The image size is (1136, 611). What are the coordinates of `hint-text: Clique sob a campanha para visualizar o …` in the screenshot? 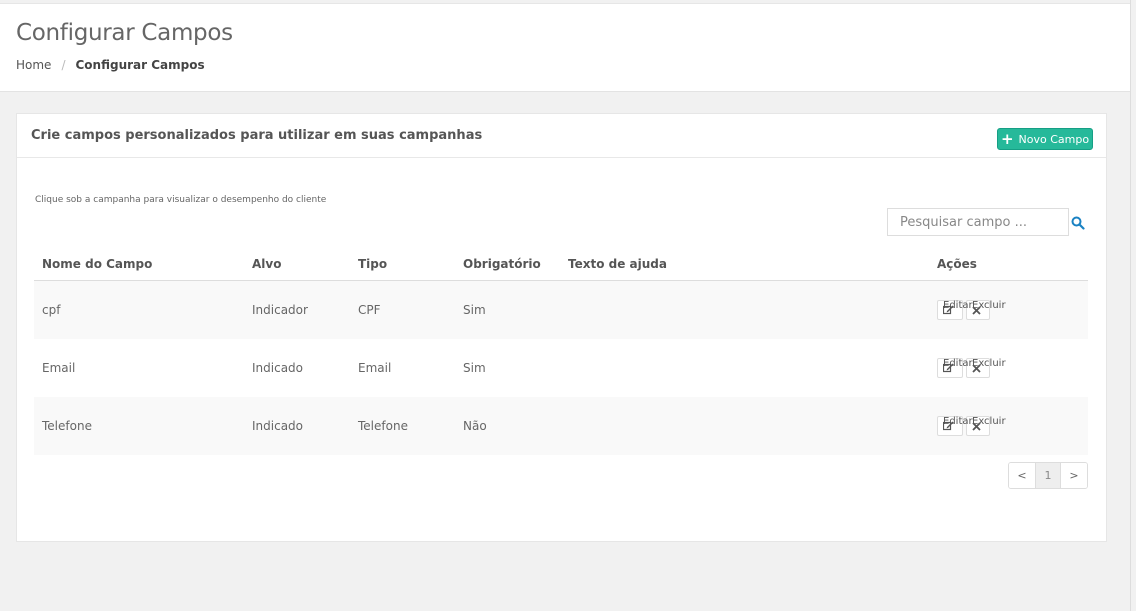 It's located at (181, 200).